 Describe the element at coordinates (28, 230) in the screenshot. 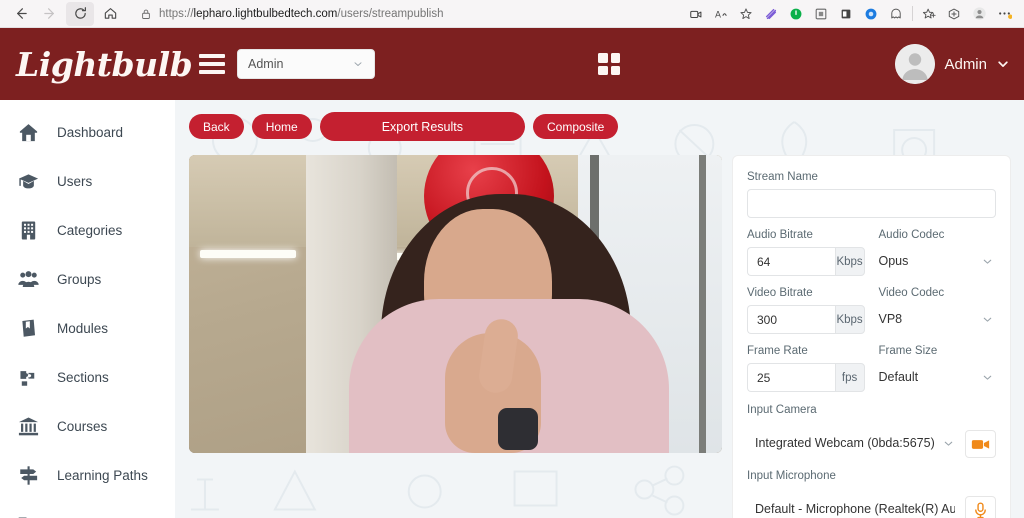

I see `building-icon` at that location.